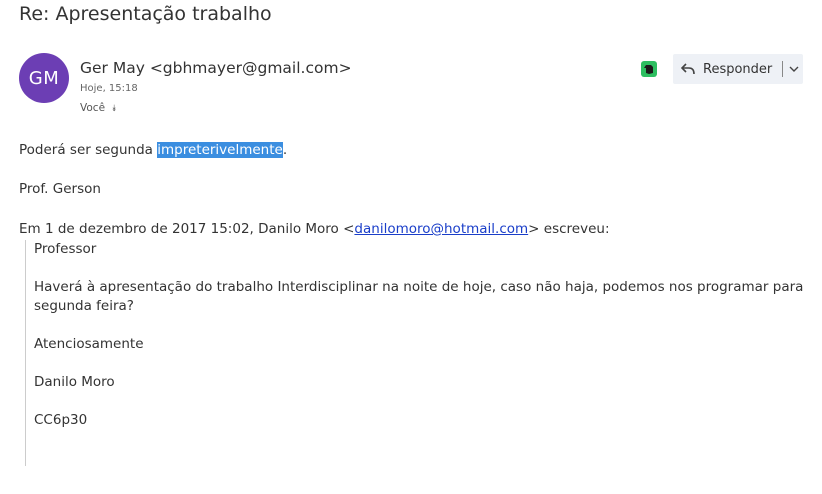 The image size is (822, 494). Describe the element at coordinates (285, 150) in the screenshot. I see `message-text-end: .` at that location.